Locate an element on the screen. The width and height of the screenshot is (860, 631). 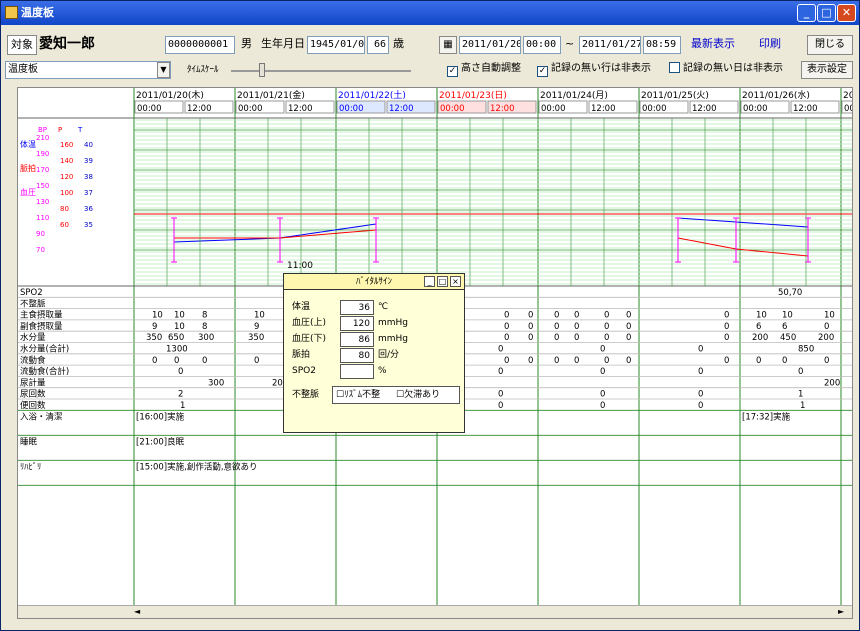
from-time-field: 00:00 is located at coordinates (542, 45).